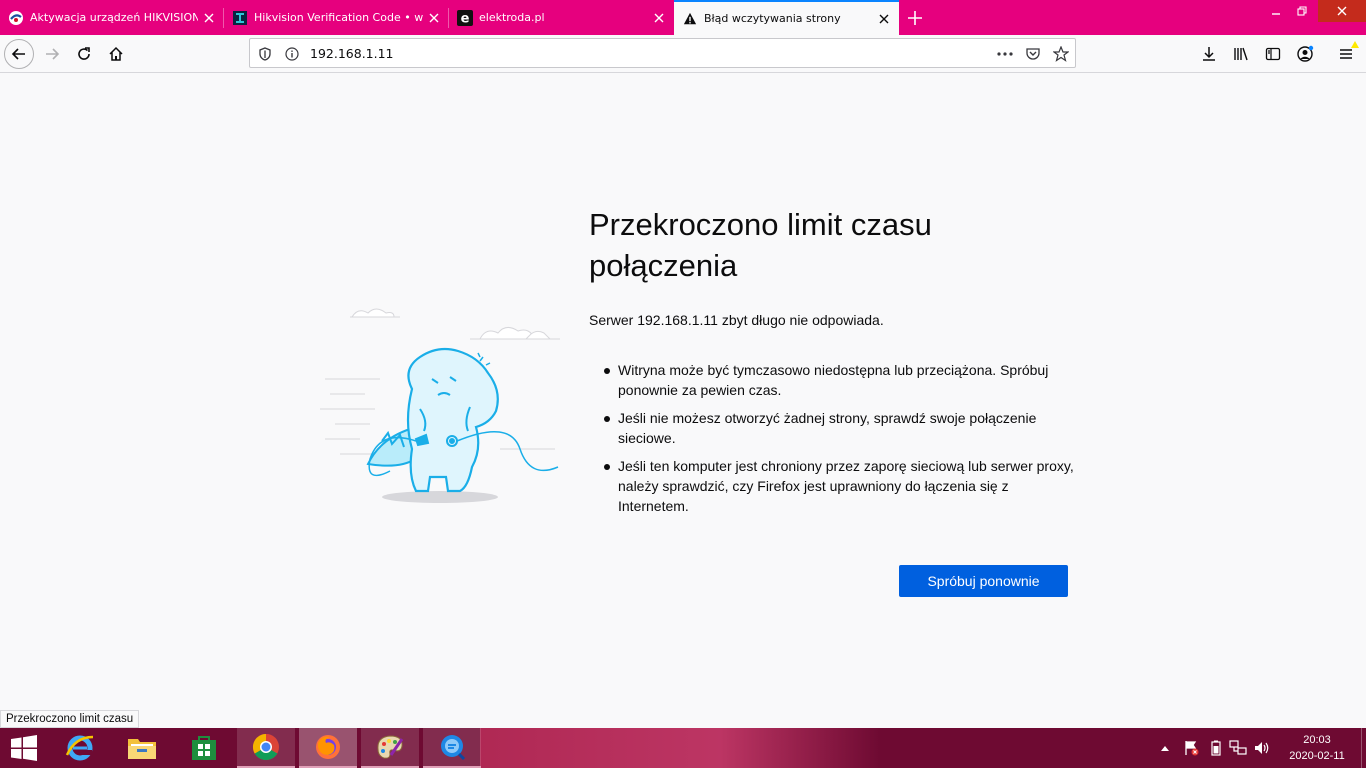 The width and height of the screenshot is (1366, 768). I want to click on battery-icon, so click(1216, 748).